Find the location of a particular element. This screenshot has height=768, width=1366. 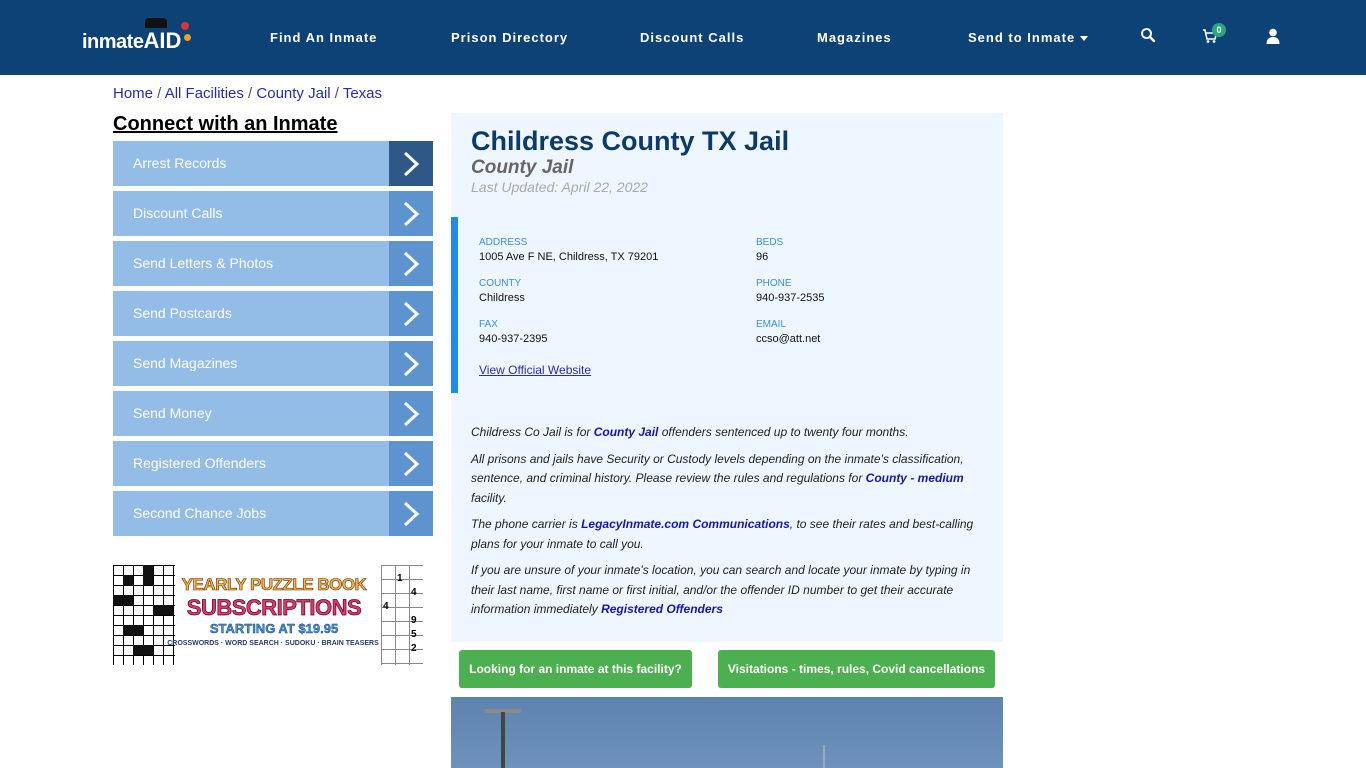

nav-discount-calls: Discount Calls is located at coordinates (692, 37).